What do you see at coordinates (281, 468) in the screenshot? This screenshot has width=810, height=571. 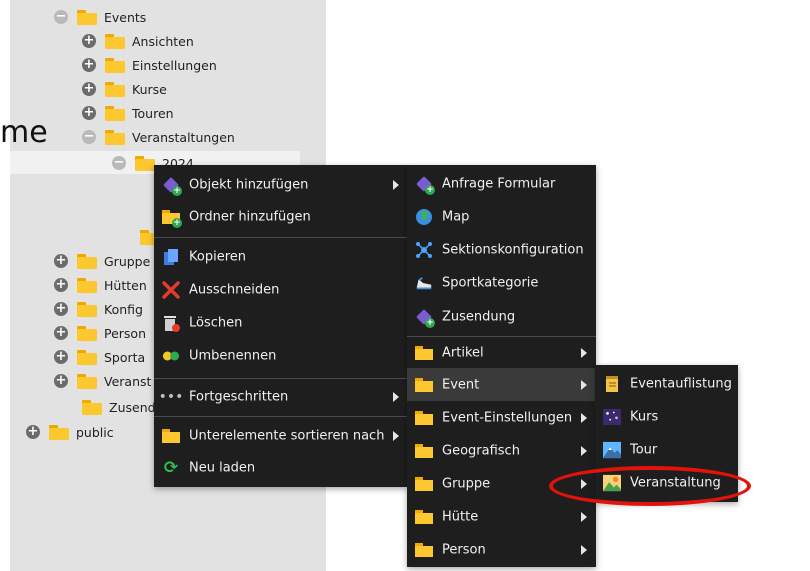 I see `menu-item-reload: ⟳ Neu laden` at bounding box center [281, 468].